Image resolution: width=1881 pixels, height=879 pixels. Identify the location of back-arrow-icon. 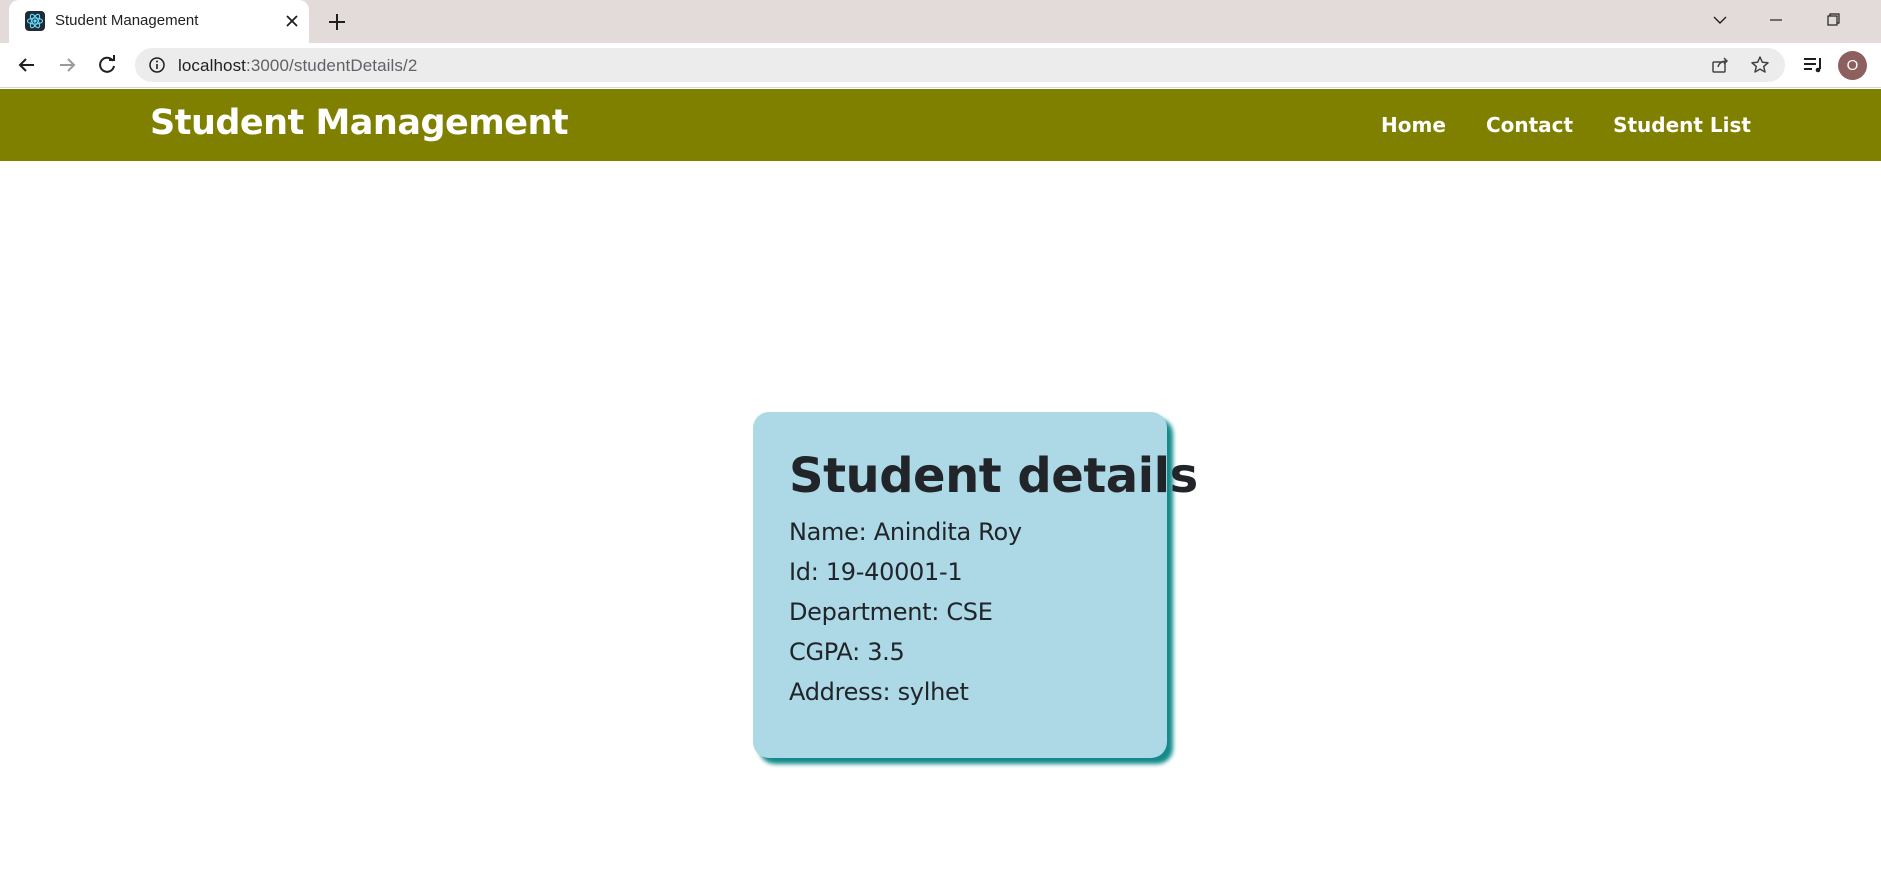
(27, 65).